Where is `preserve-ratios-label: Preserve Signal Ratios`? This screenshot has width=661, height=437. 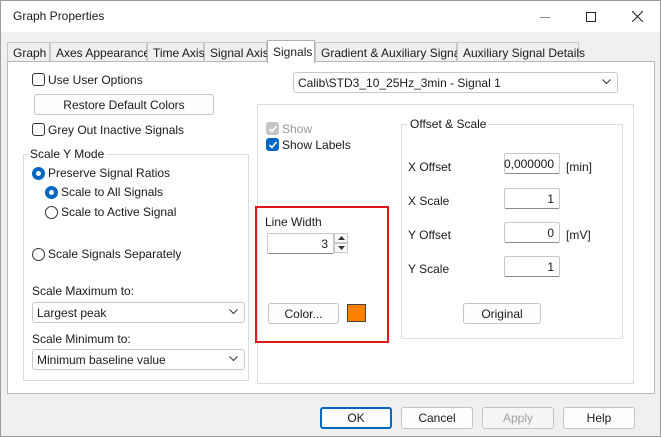
preserve-ratios-label: Preserve Signal Ratios is located at coordinates (109, 173).